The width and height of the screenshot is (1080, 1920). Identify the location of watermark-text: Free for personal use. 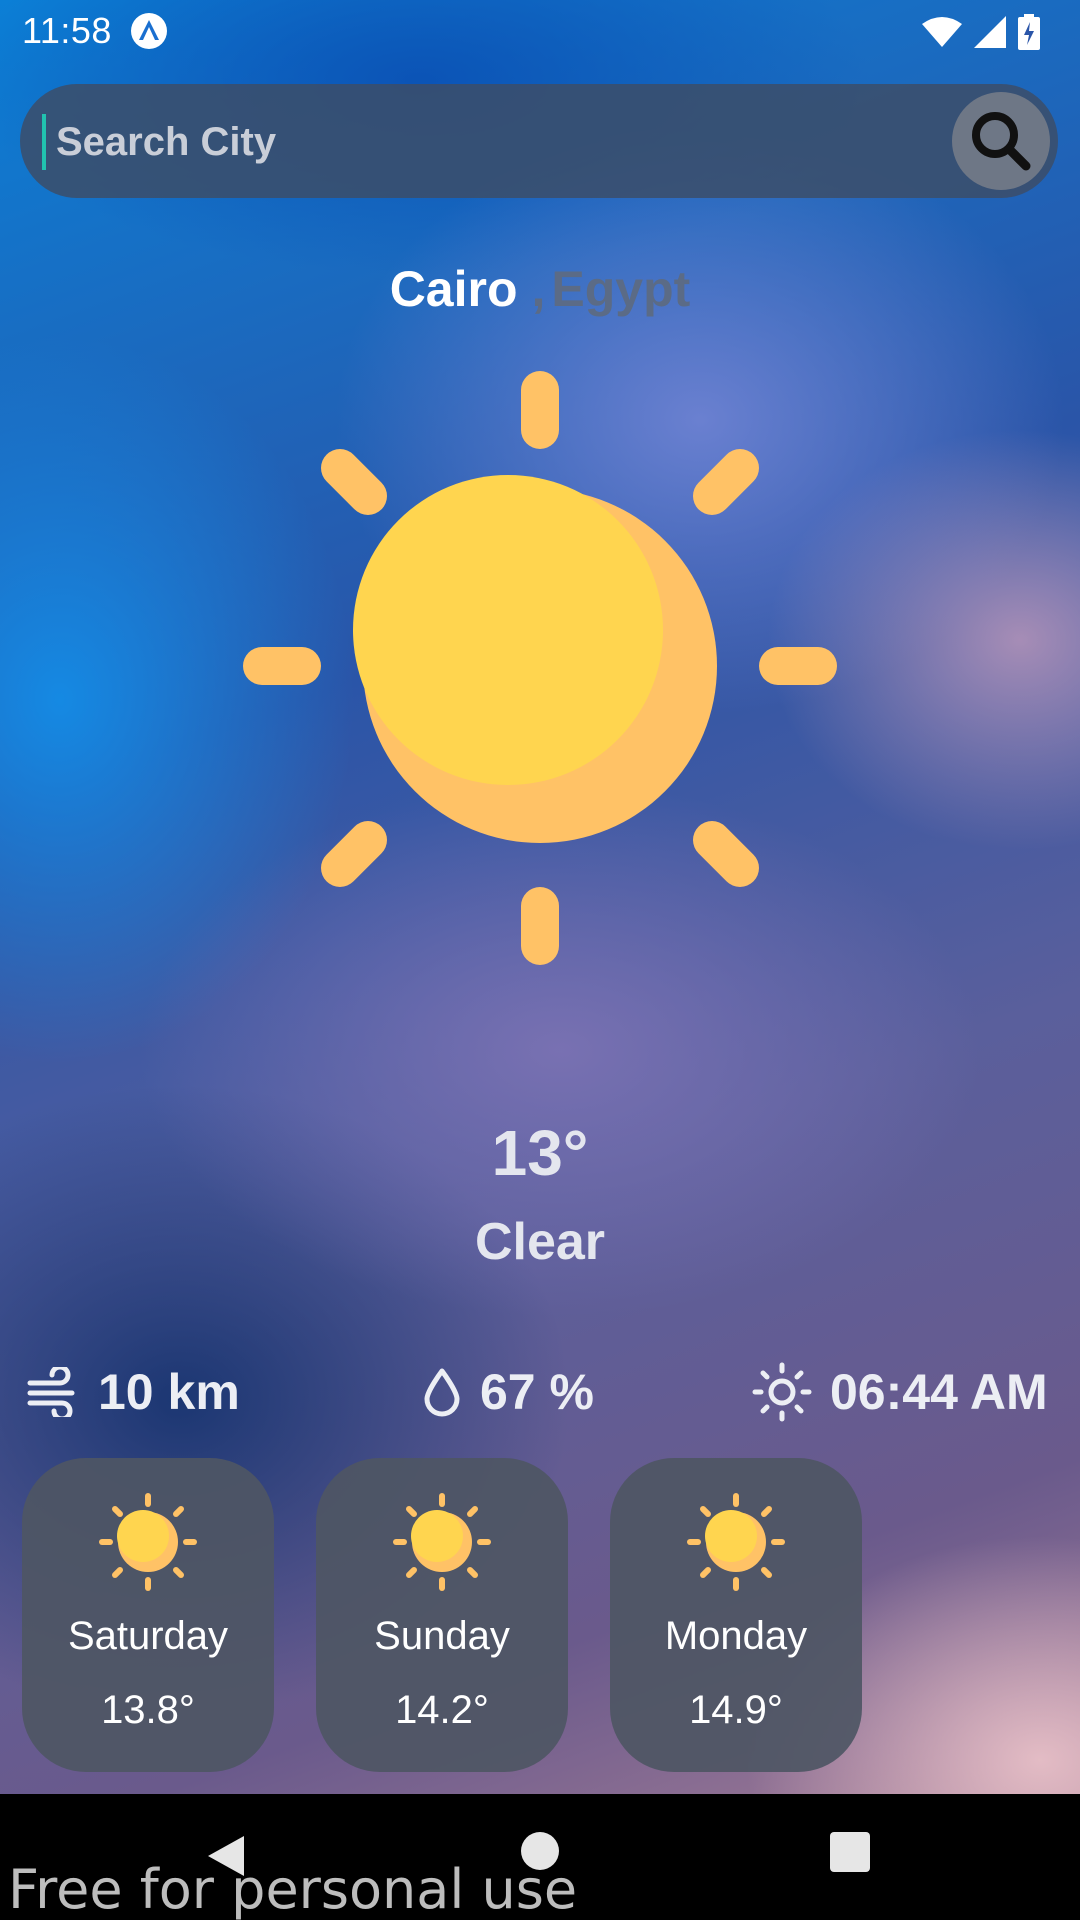
(293, 1889).